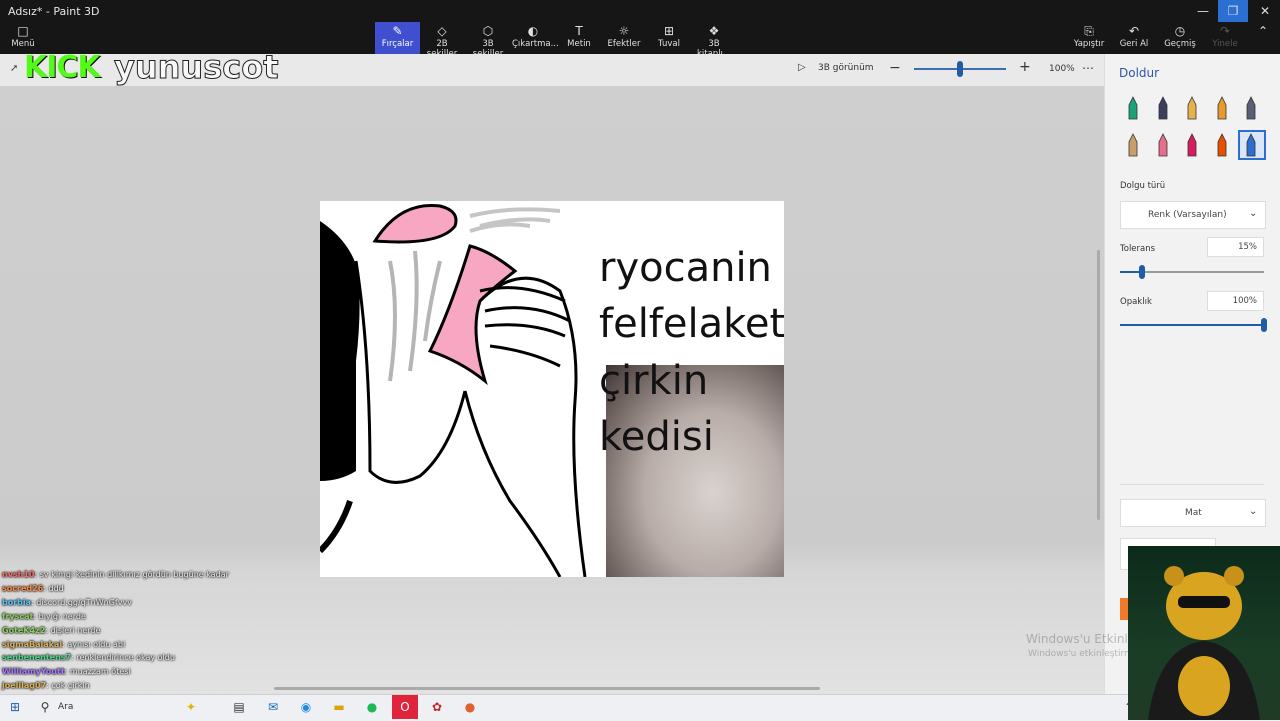 The width and height of the screenshot is (1280, 721). Describe the element at coordinates (1077, 639) in the screenshot. I see `activation-watermark: Windows'u Etkinl` at that location.